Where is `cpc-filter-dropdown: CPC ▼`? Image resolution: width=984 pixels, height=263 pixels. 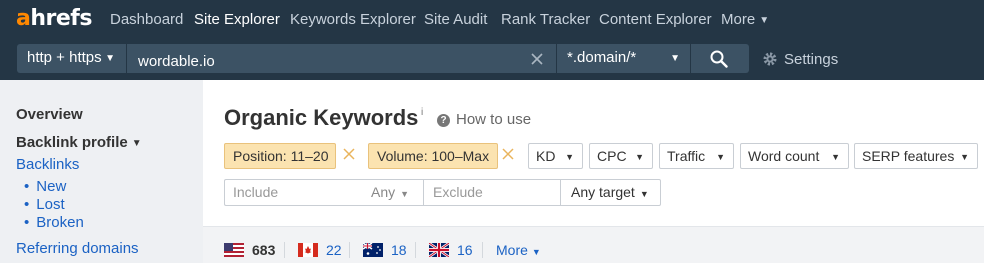 cpc-filter-dropdown: CPC ▼ is located at coordinates (621, 156).